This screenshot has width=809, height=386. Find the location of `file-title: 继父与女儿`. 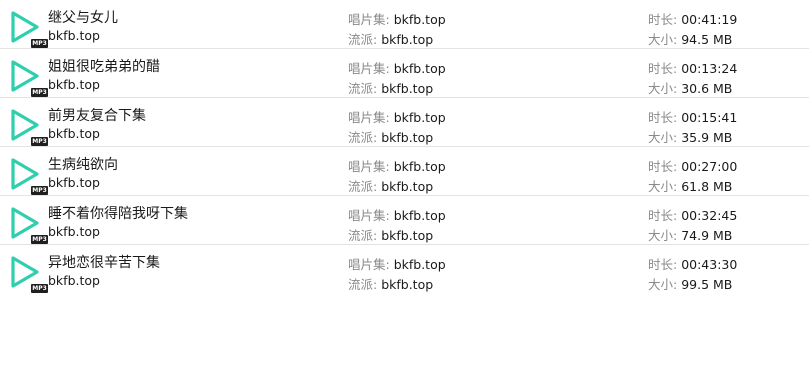

file-title: 继父与女儿 is located at coordinates (83, 18).